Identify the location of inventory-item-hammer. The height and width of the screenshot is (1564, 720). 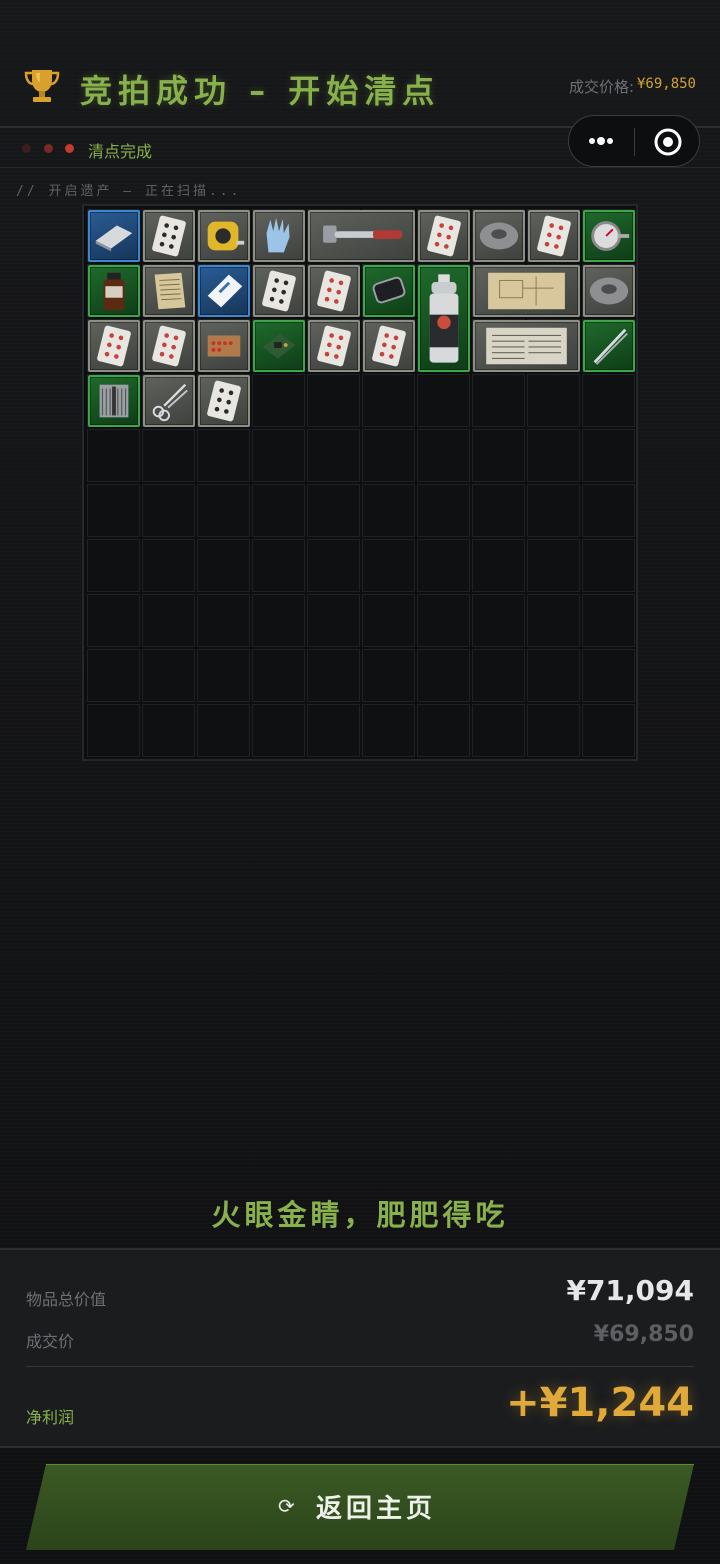
(361, 236).